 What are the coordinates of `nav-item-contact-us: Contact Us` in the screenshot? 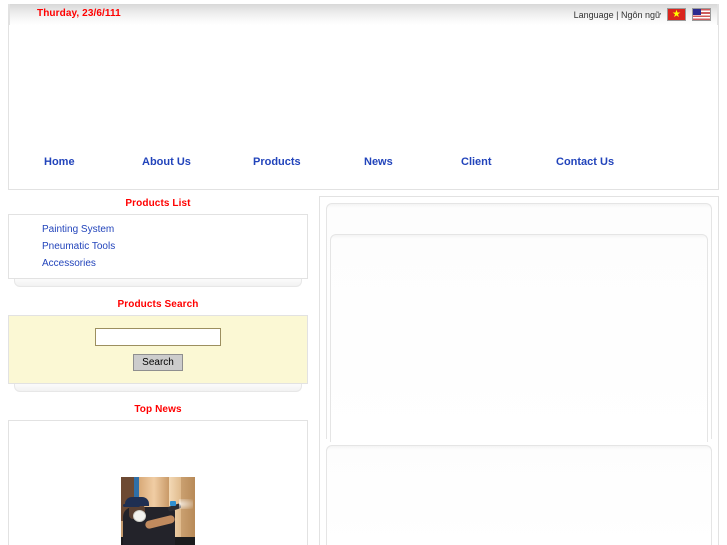 It's located at (585, 162).